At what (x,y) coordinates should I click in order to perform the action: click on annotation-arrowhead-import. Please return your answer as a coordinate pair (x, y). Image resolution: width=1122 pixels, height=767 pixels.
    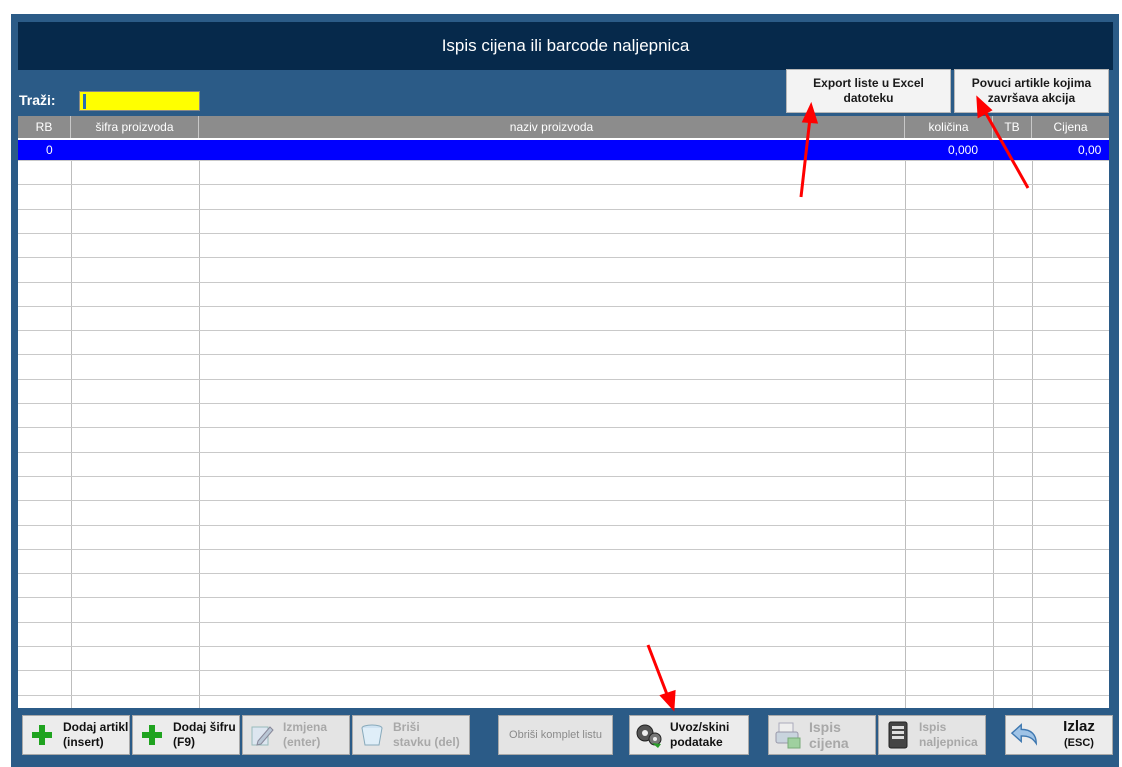
    Looking at the image, I should click on (667, 700).